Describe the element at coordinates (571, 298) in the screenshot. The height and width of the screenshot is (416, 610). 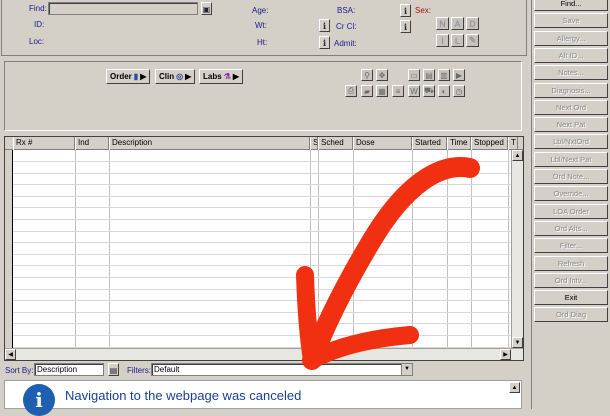
I see `exit-button: Exit` at that location.